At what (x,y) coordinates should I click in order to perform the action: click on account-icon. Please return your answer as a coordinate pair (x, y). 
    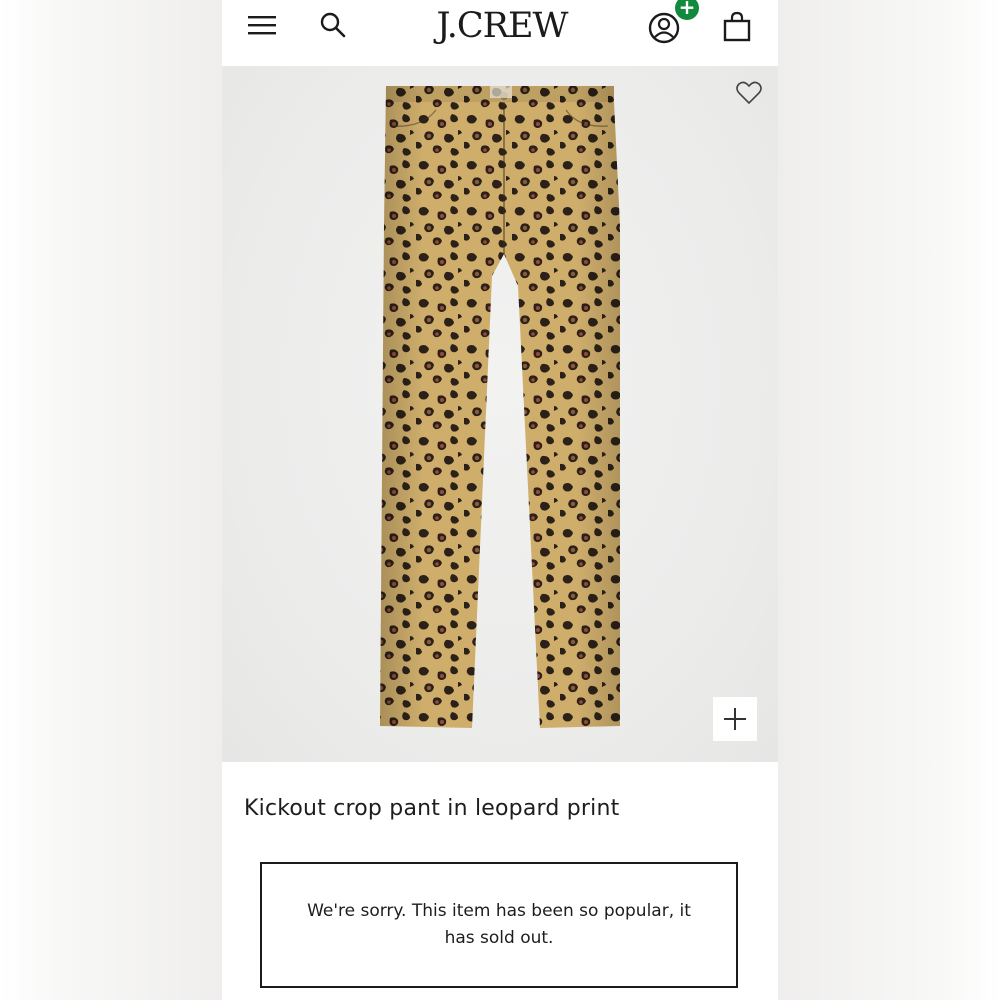
    Looking at the image, I should click on (664, 28).